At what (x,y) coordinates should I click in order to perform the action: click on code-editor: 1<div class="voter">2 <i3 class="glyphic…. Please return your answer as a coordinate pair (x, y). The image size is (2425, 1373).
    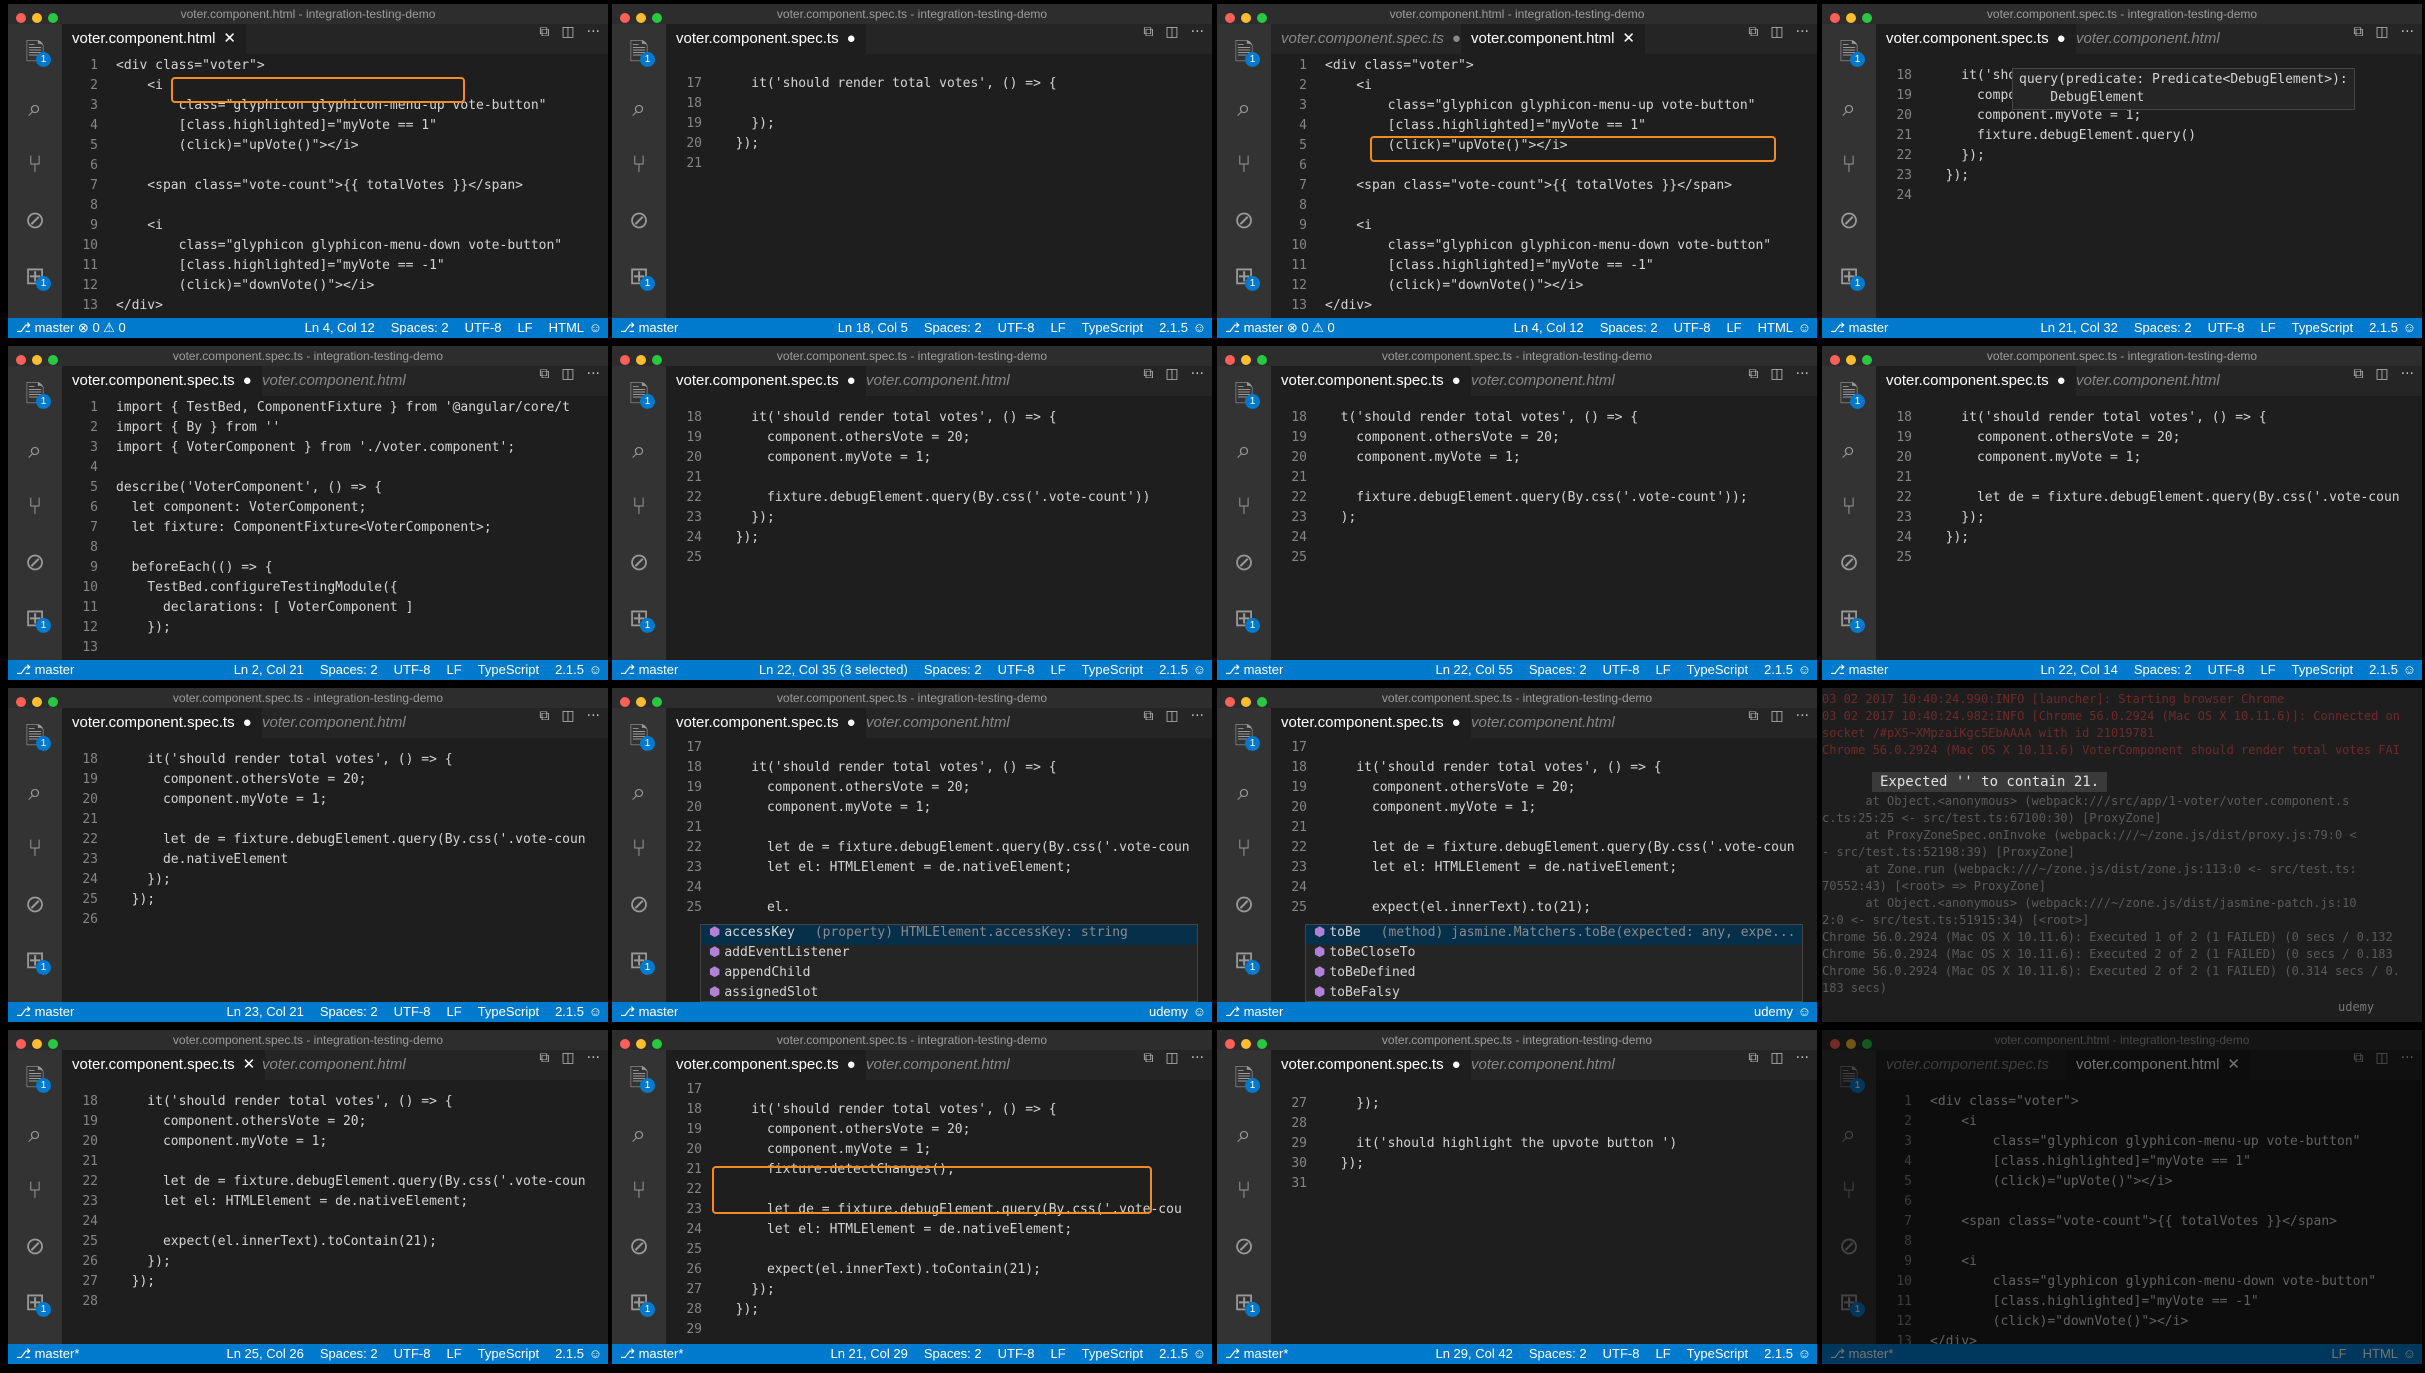
    Looking at the image, I should click on (1540, 186).